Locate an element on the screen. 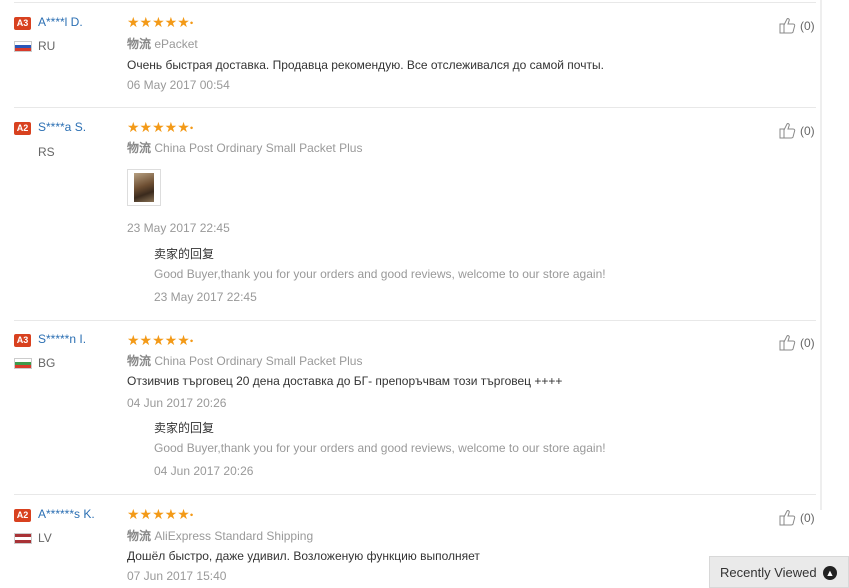  chevron-up-icon: ▲ is located at coordinates (830, 573).